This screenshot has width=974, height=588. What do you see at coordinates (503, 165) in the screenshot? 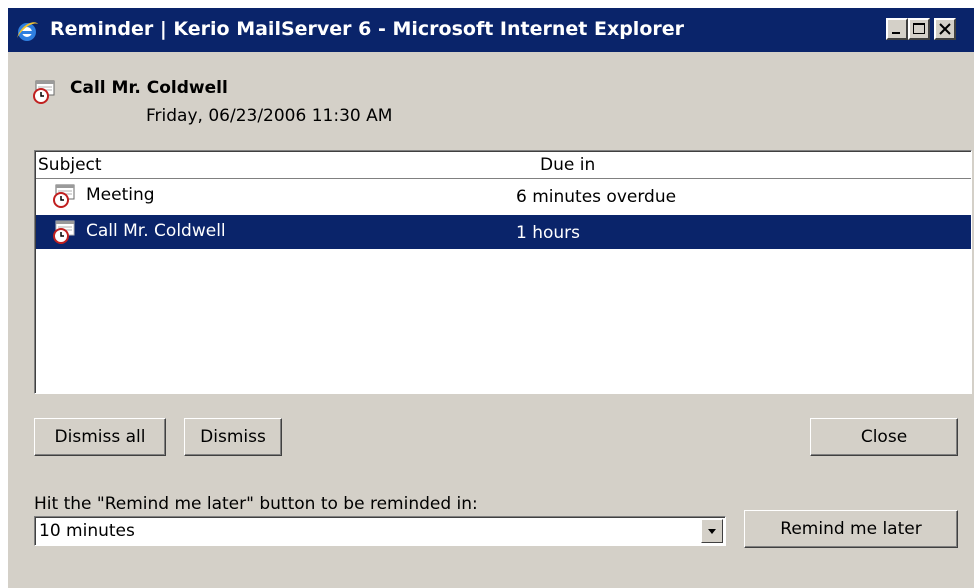
I see `list-header: Subject Due in` at bounding box center [503, 165].